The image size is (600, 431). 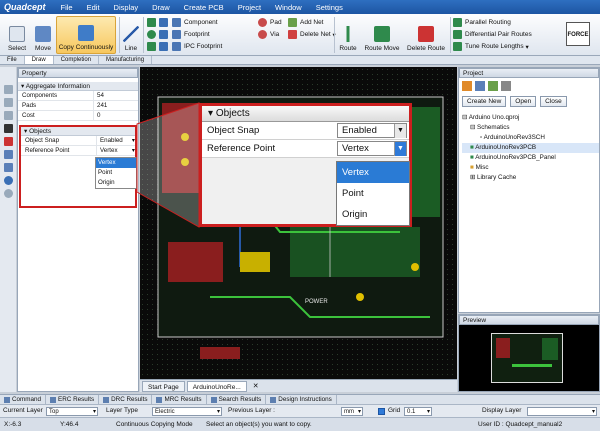 What do you see at coordinates (67, 7) in the screenshot?
I see `menu-file: File` at bounding box center [67, 7].